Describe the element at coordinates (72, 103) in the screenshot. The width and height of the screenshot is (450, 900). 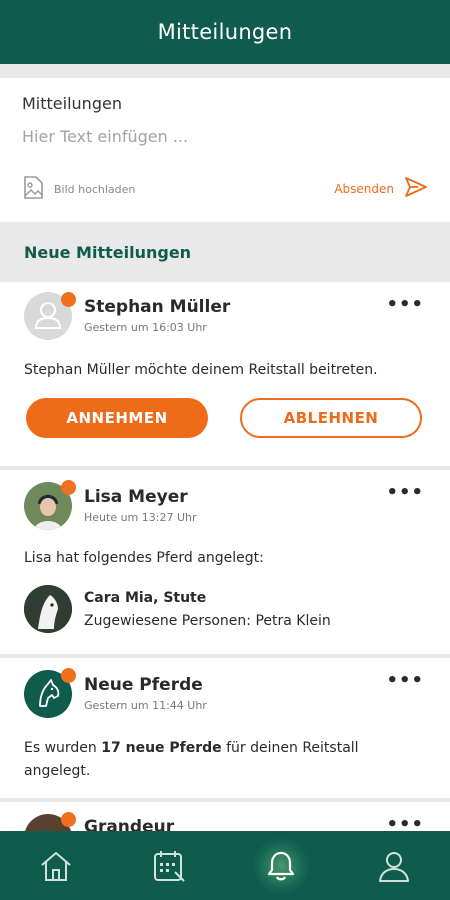
I see `compose-label: Mitteilungen` at that location.